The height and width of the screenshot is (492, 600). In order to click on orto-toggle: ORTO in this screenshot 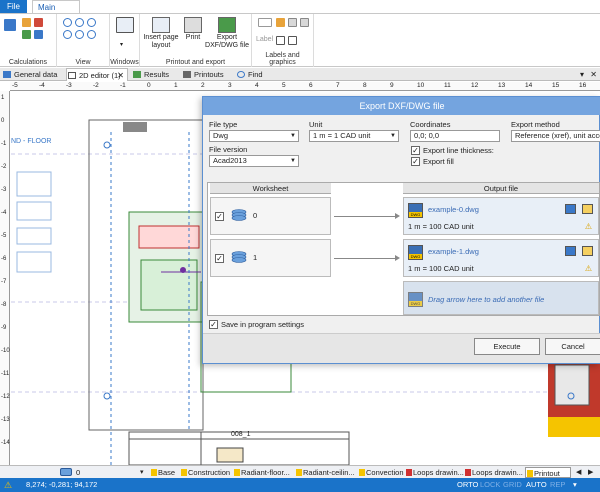, I will do `click(467, 485)`.